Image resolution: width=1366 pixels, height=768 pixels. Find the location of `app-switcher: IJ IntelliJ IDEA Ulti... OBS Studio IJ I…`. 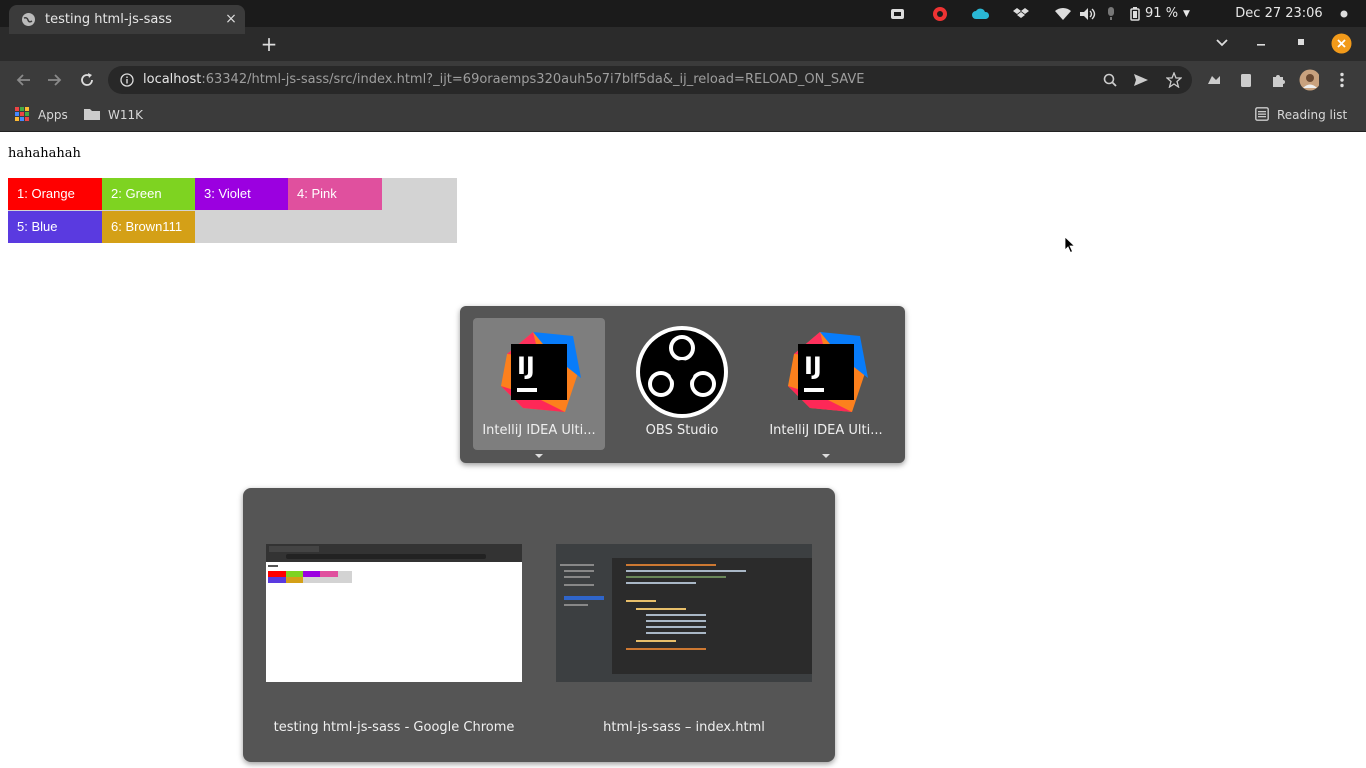

app-switcher: IJ IntelliJ IDEA Ulti... OBS Studio IJ I… is located at coordinates (682, 384).